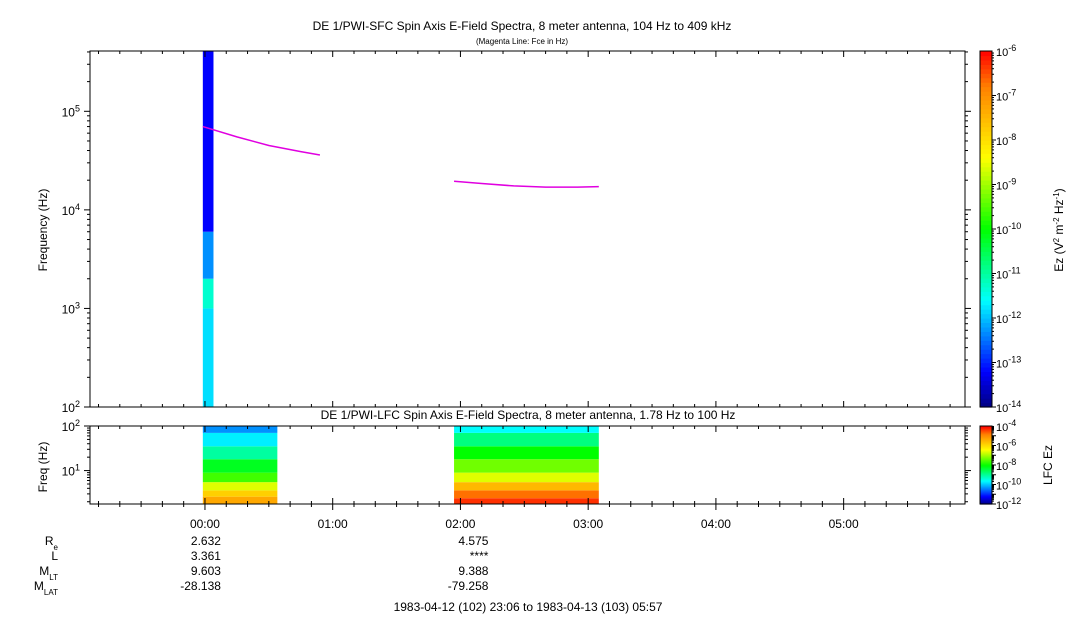 The height and width of the screenshot is (620, 1083). What do you see at coordinates (206, 571) in the screenshot?
I see `ephemeris-value: 9.603` at bounding box center [206, 571].